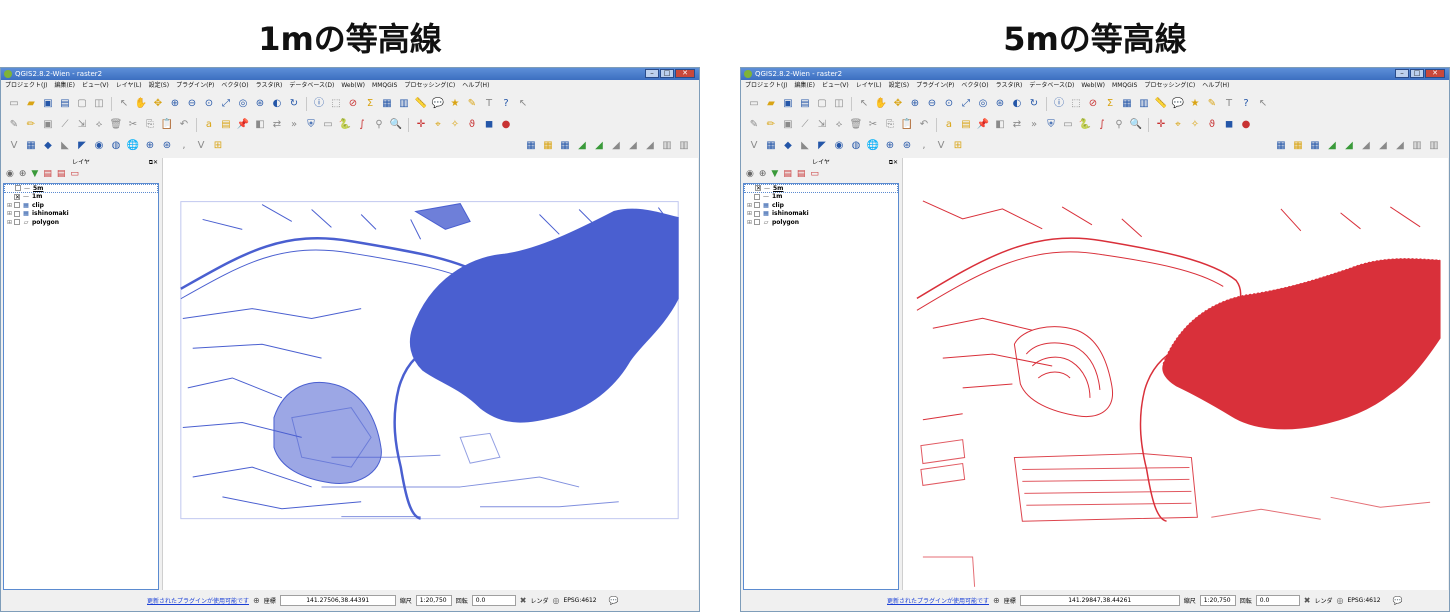  Describe the element at coordinates (788, 104) in the screenshot. I see `save-project-icon: ▣` at that location.